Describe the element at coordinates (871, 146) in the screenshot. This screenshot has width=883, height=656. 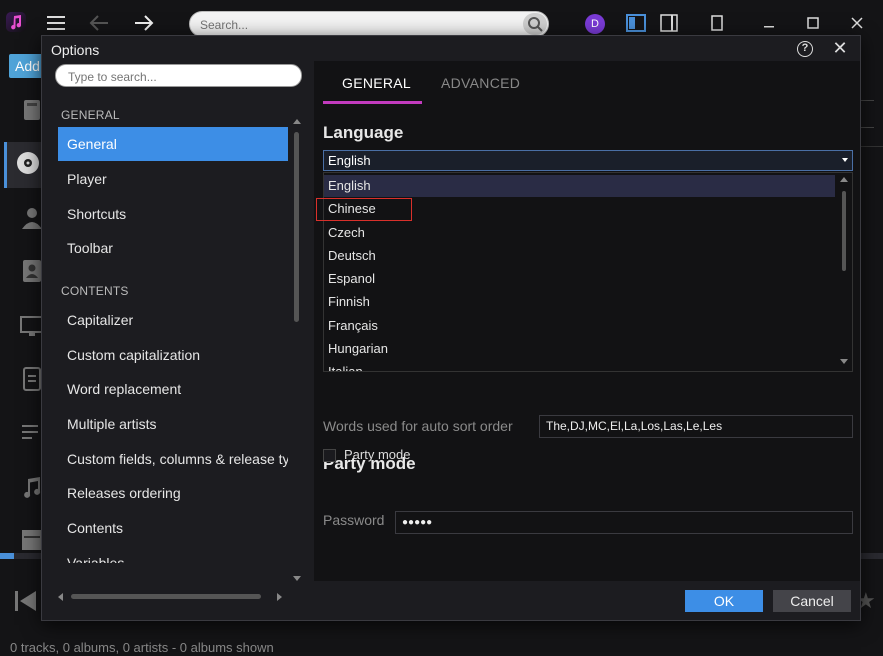
I see `background-divider` at that location.